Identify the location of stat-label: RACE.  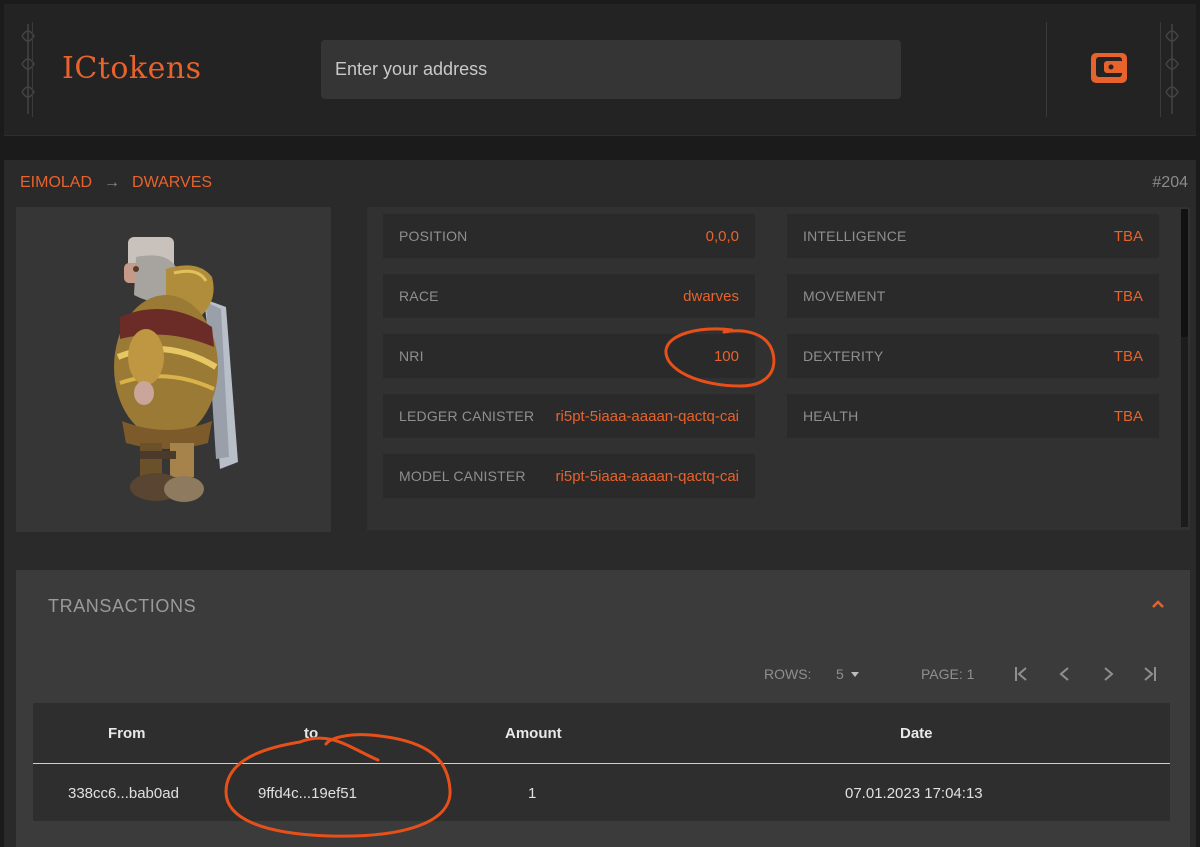
(419, 296).